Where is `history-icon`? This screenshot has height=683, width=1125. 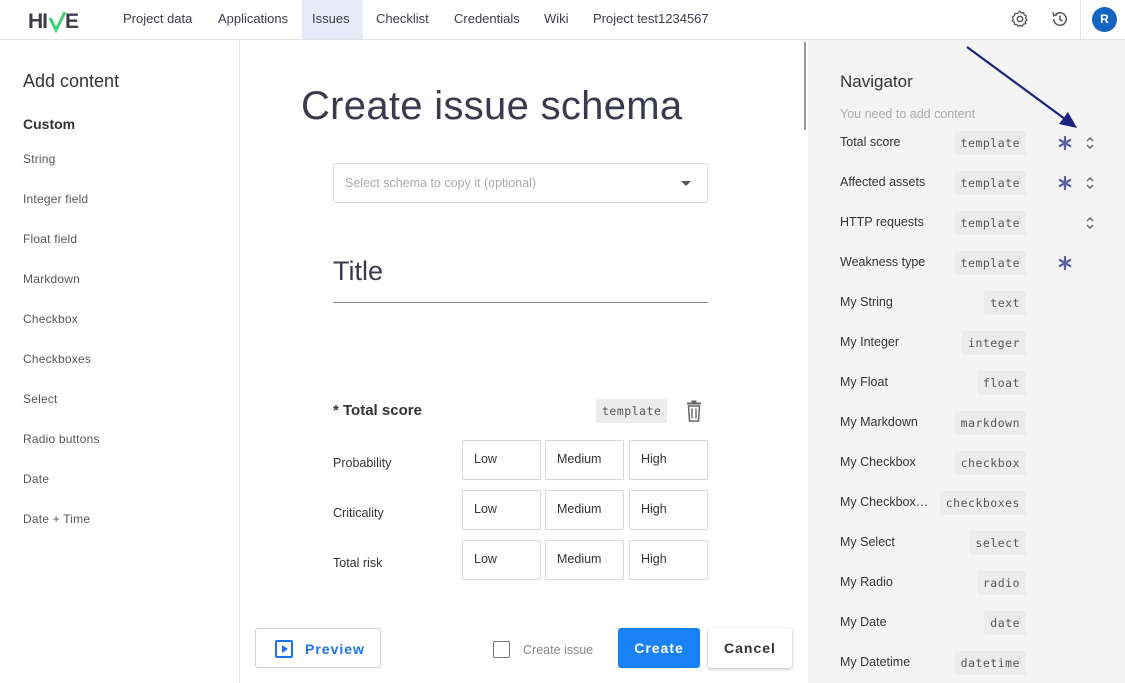
history-icon is located at coordinates (1060, 19).